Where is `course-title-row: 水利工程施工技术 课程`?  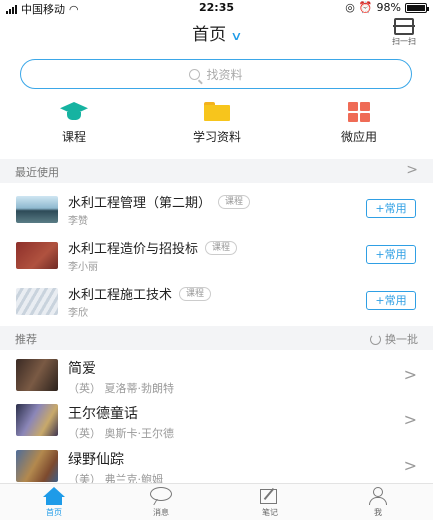 course-title-row: 水利工程施工技术 课程 is located at coordinates (140, 293).